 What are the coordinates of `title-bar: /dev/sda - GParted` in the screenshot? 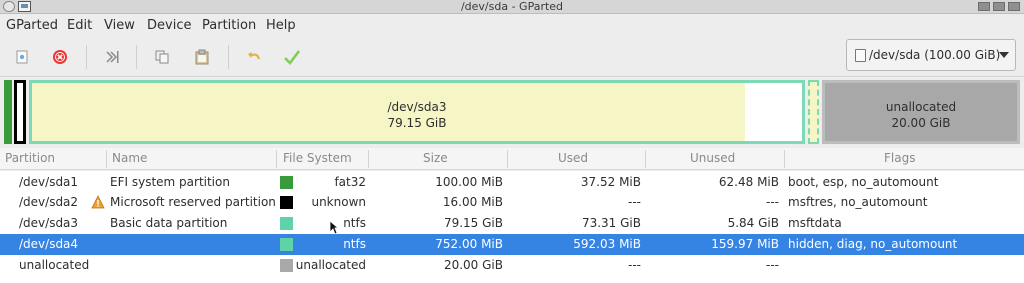 It's located at (512, 7).